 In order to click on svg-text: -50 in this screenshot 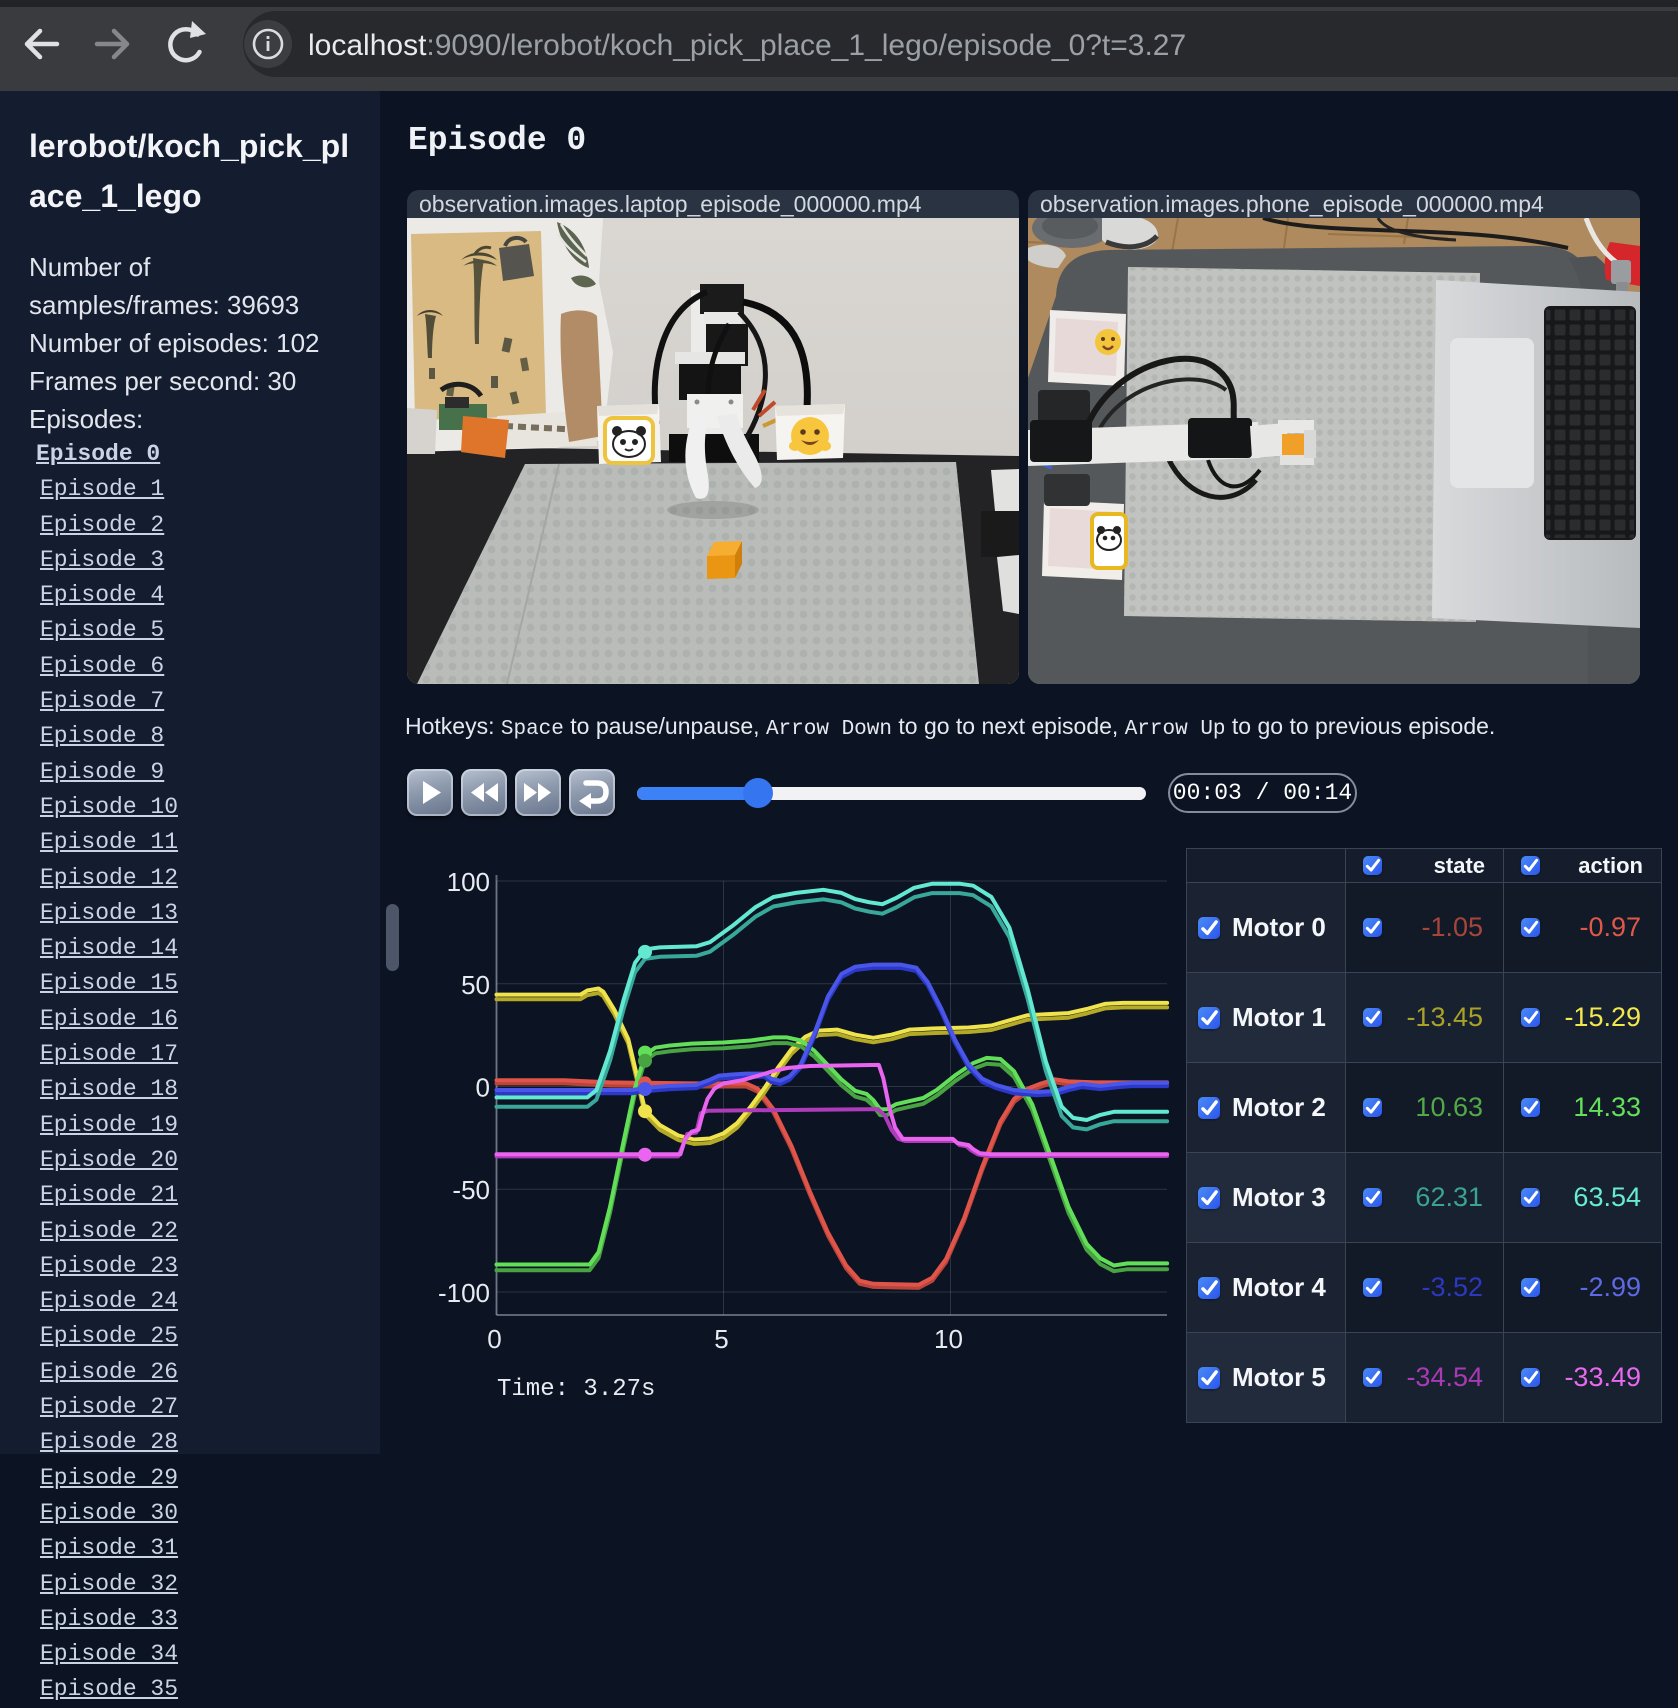, I will do `click(471, 1190)`.